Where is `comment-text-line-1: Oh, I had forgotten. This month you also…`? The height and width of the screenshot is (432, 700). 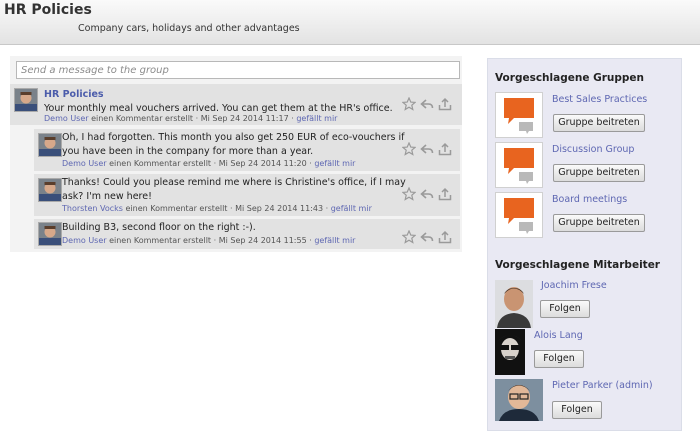 comment-text-line-1: Oh, I had forgotten. This month you also… is located at coordinates (233, 137).